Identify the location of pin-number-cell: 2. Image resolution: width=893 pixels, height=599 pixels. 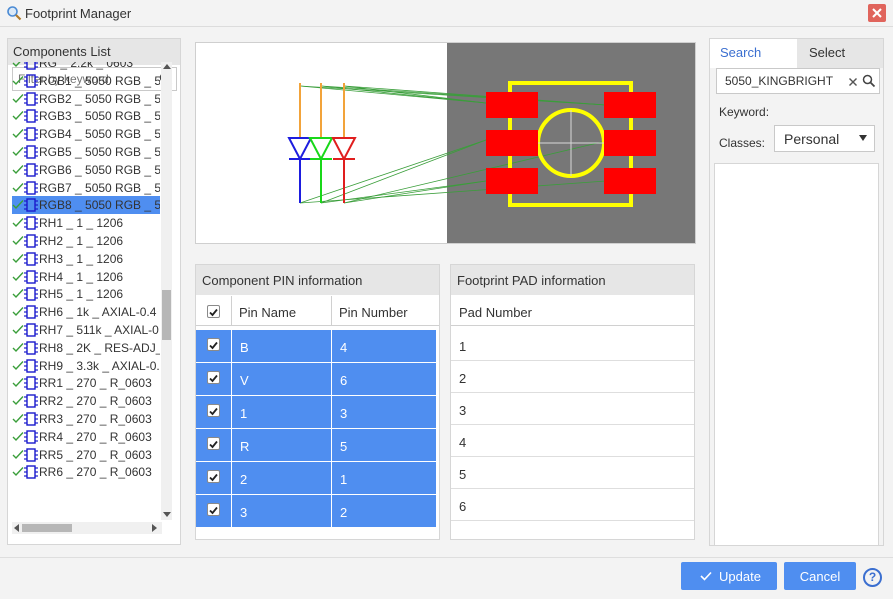
(384, 511).